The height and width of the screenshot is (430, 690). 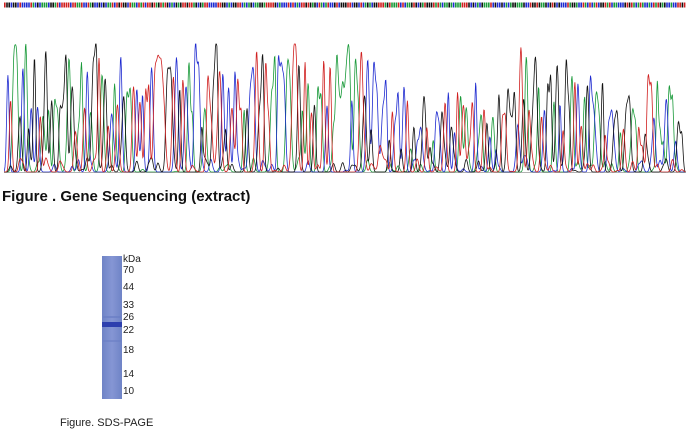 What do you see at coordinates (126, 196) in the screenshot?
I see `gene-sequencing-caption: Figure . Gene Sequencing (extract)` at bounding box center [126, 196].